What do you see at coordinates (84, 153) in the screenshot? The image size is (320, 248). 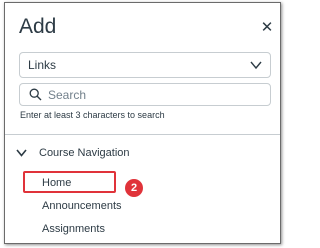 I see `section-label: Course Navigation` at bounding box center [84, 153].